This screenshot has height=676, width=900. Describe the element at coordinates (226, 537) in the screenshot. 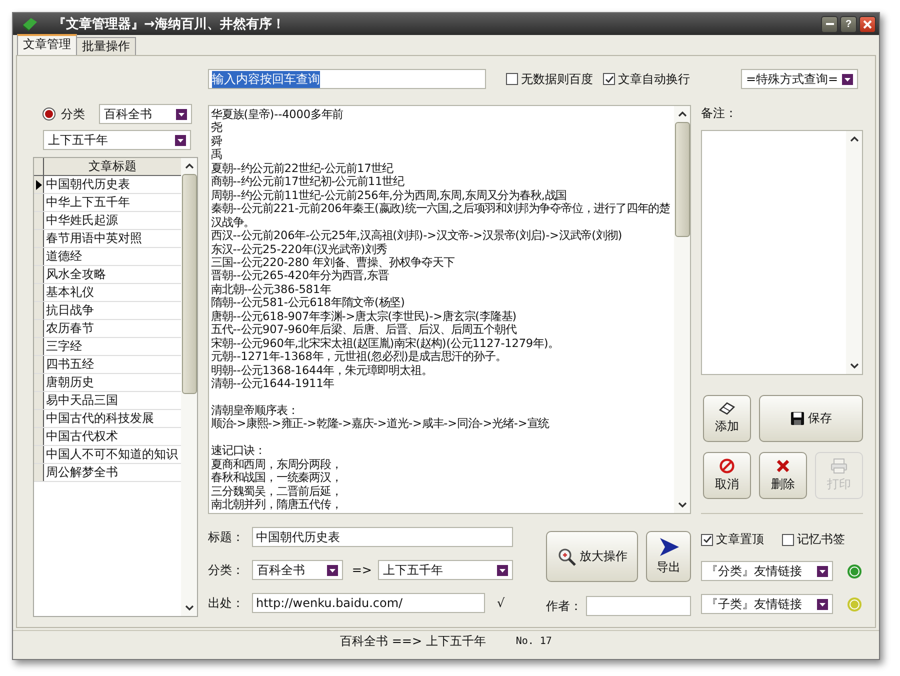

I see `field-label: 标题：` at that location.